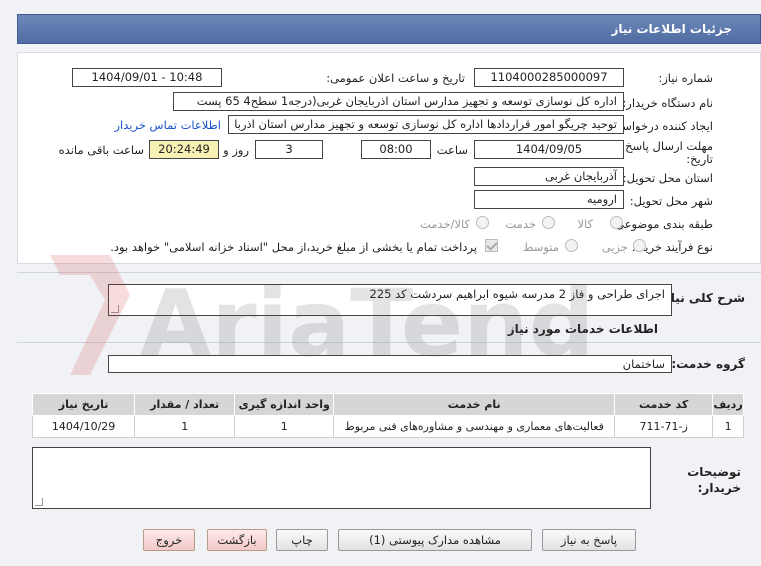 The height and width of the screenshot is (566, 761). Describe the element at coordinates (728, 404) in the screenshot. I see `col-row-header: ردیف` at that location.